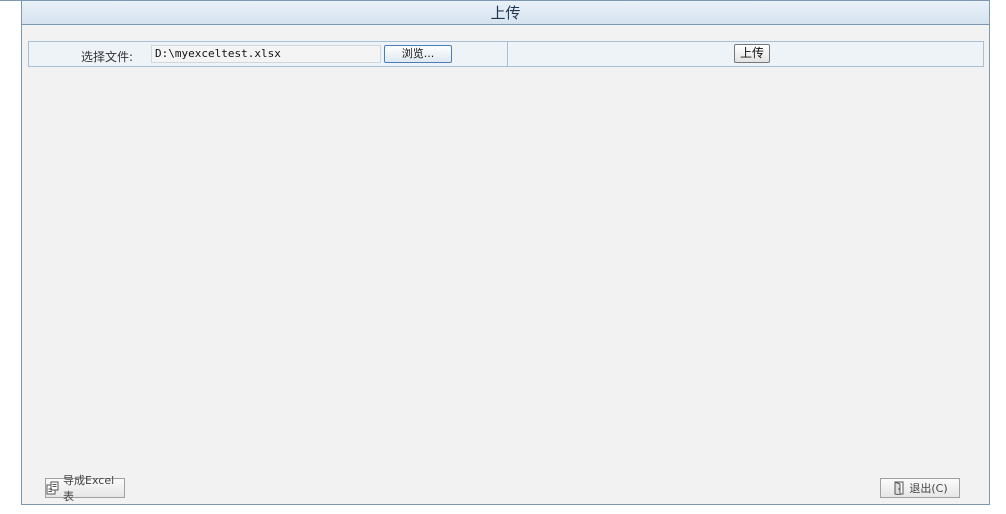  I want to click on export-excel-button: 导成Excel表, so click(85, 488).